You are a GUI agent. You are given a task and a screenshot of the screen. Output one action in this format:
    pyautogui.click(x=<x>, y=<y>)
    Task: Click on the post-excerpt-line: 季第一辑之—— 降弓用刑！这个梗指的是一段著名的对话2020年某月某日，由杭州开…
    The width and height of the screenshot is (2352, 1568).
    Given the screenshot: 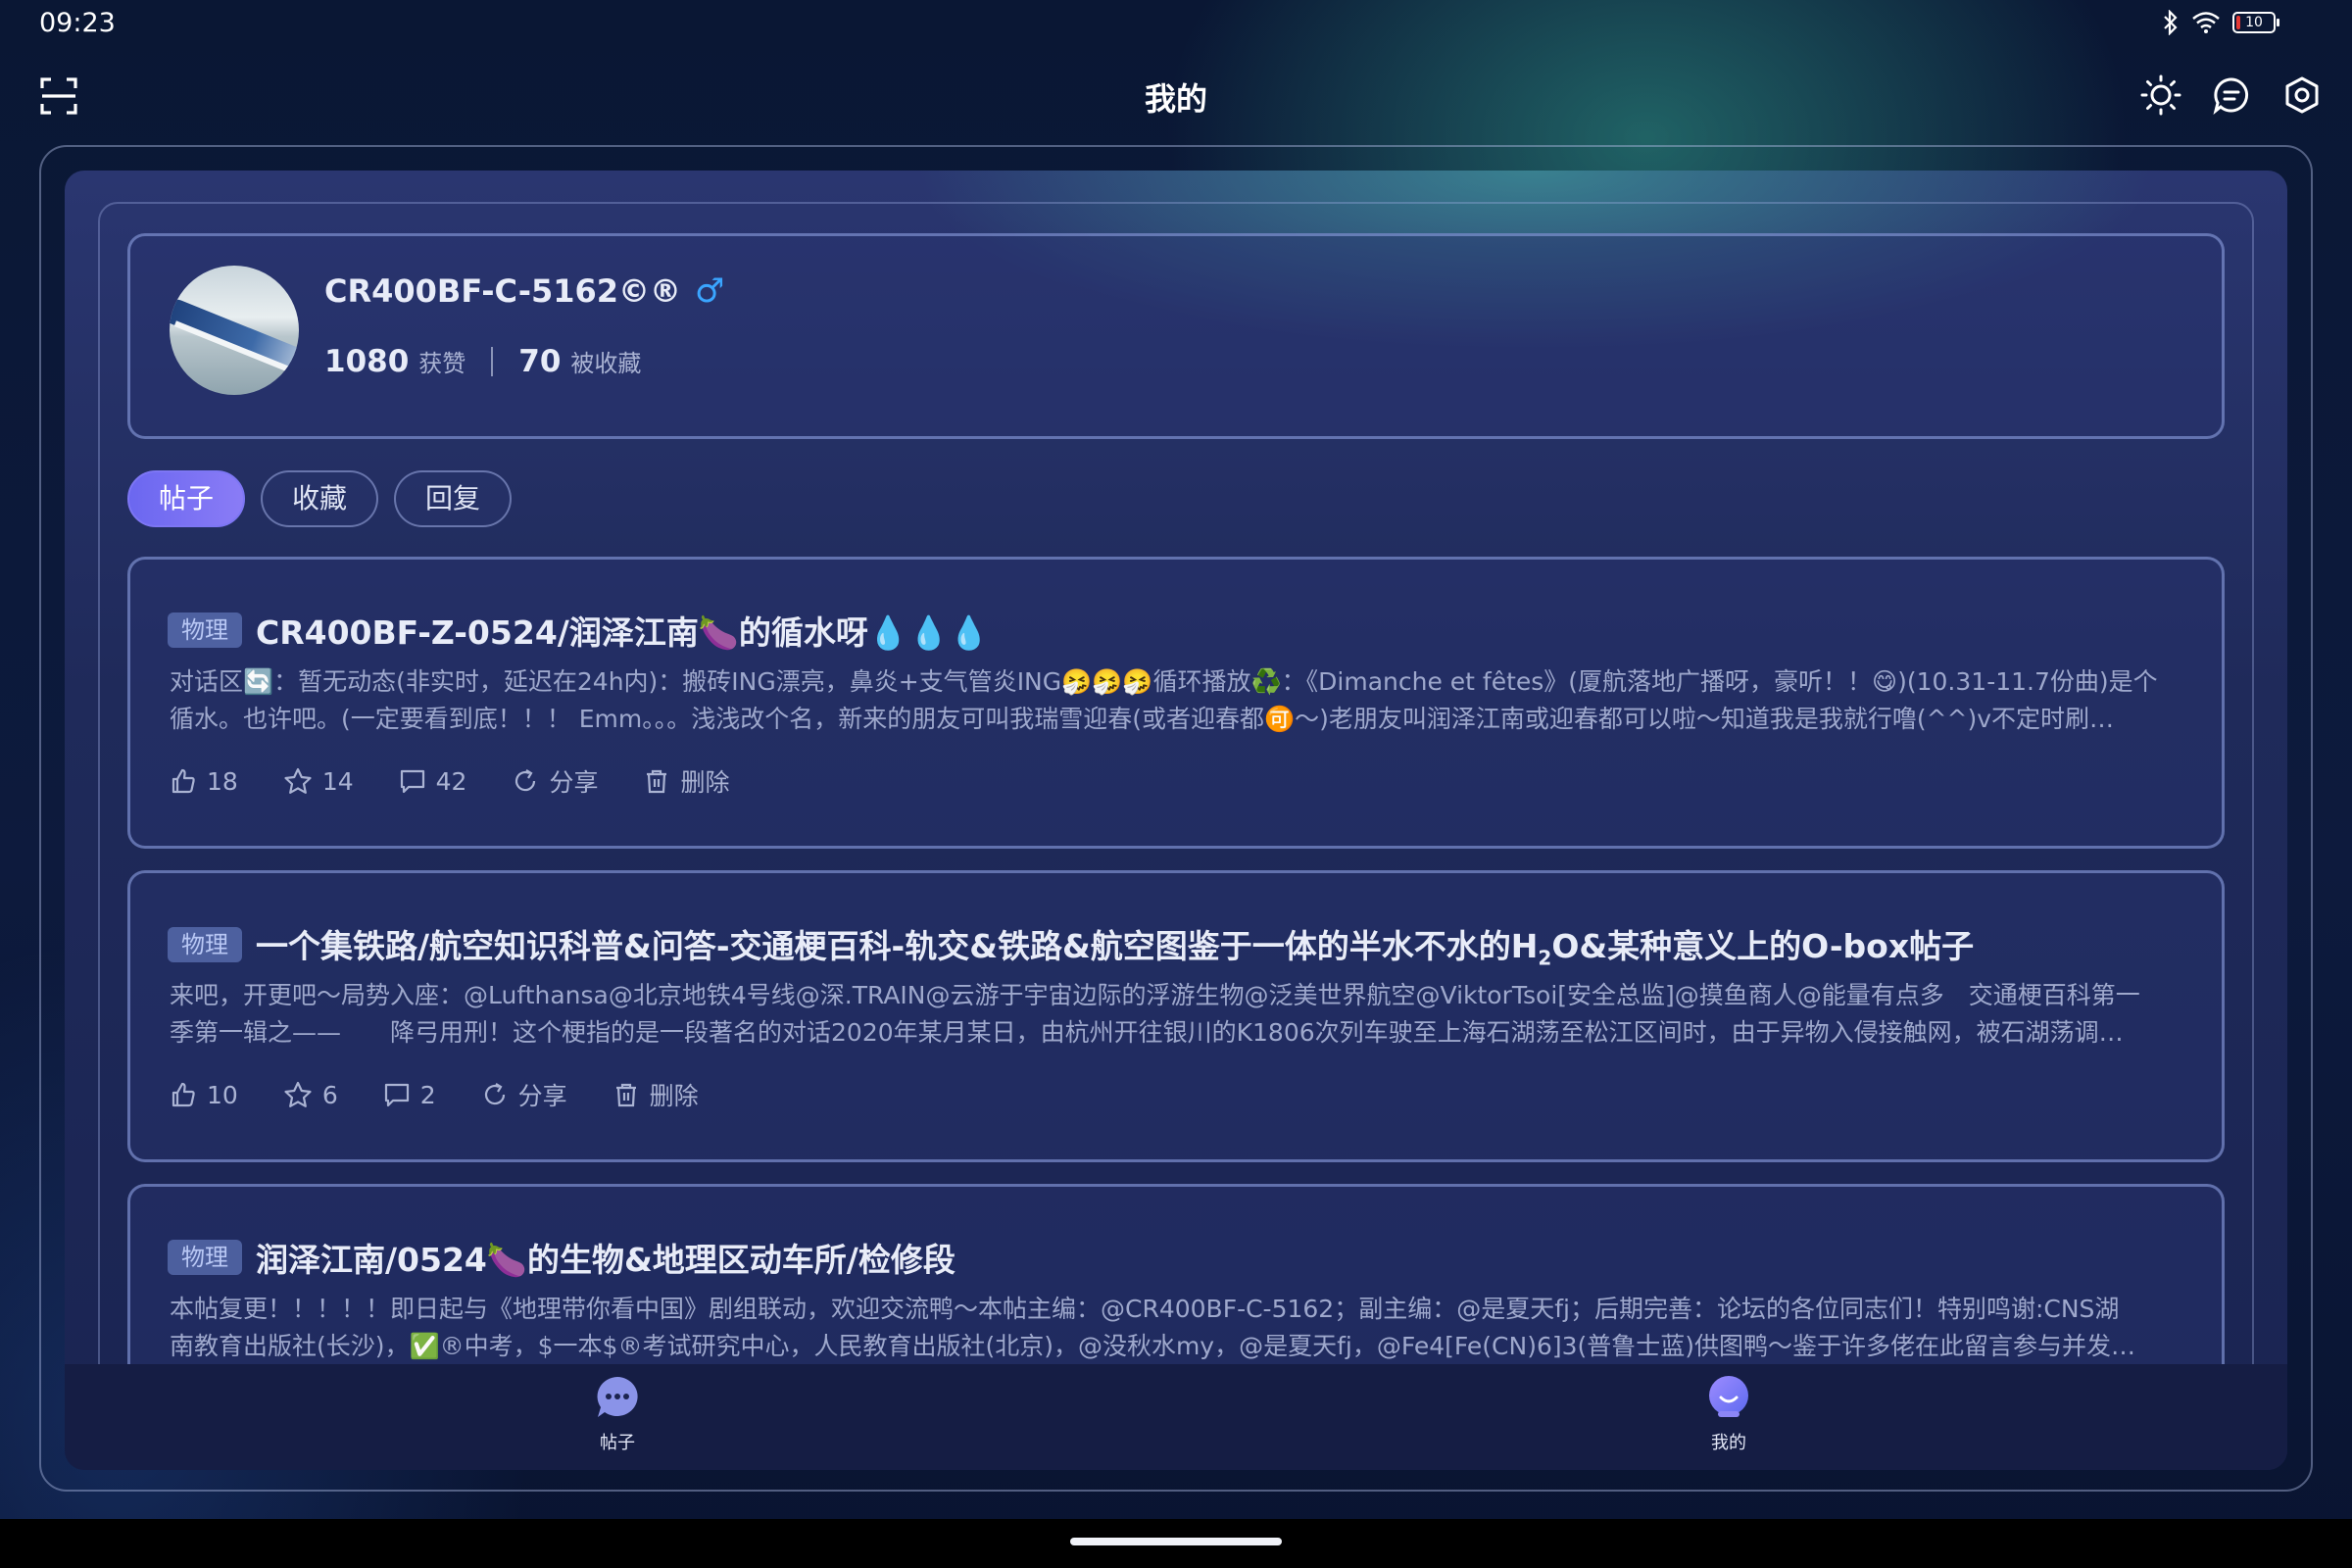 What is the action you would take?
    pyautogui.click(x=1147, y=1032)
    